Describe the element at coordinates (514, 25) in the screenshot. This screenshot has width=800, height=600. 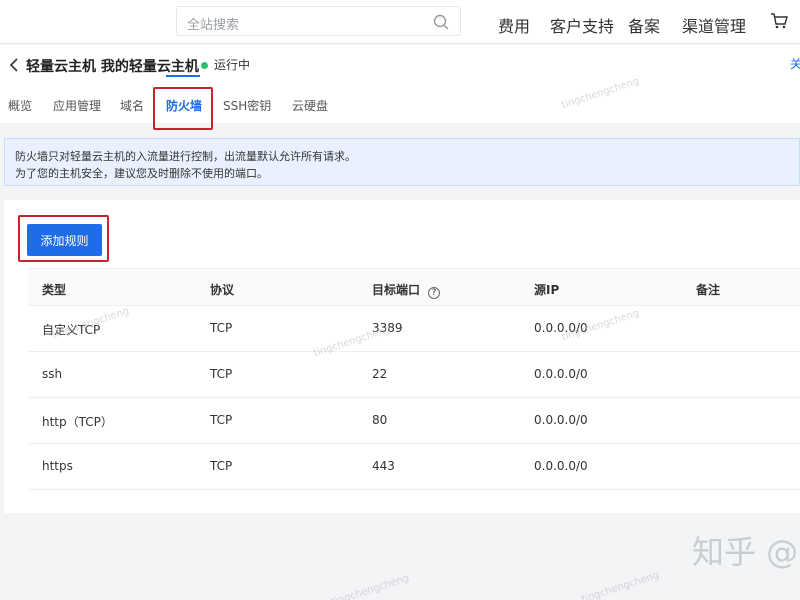
I see `nav-link-billing: 费用` at that location.